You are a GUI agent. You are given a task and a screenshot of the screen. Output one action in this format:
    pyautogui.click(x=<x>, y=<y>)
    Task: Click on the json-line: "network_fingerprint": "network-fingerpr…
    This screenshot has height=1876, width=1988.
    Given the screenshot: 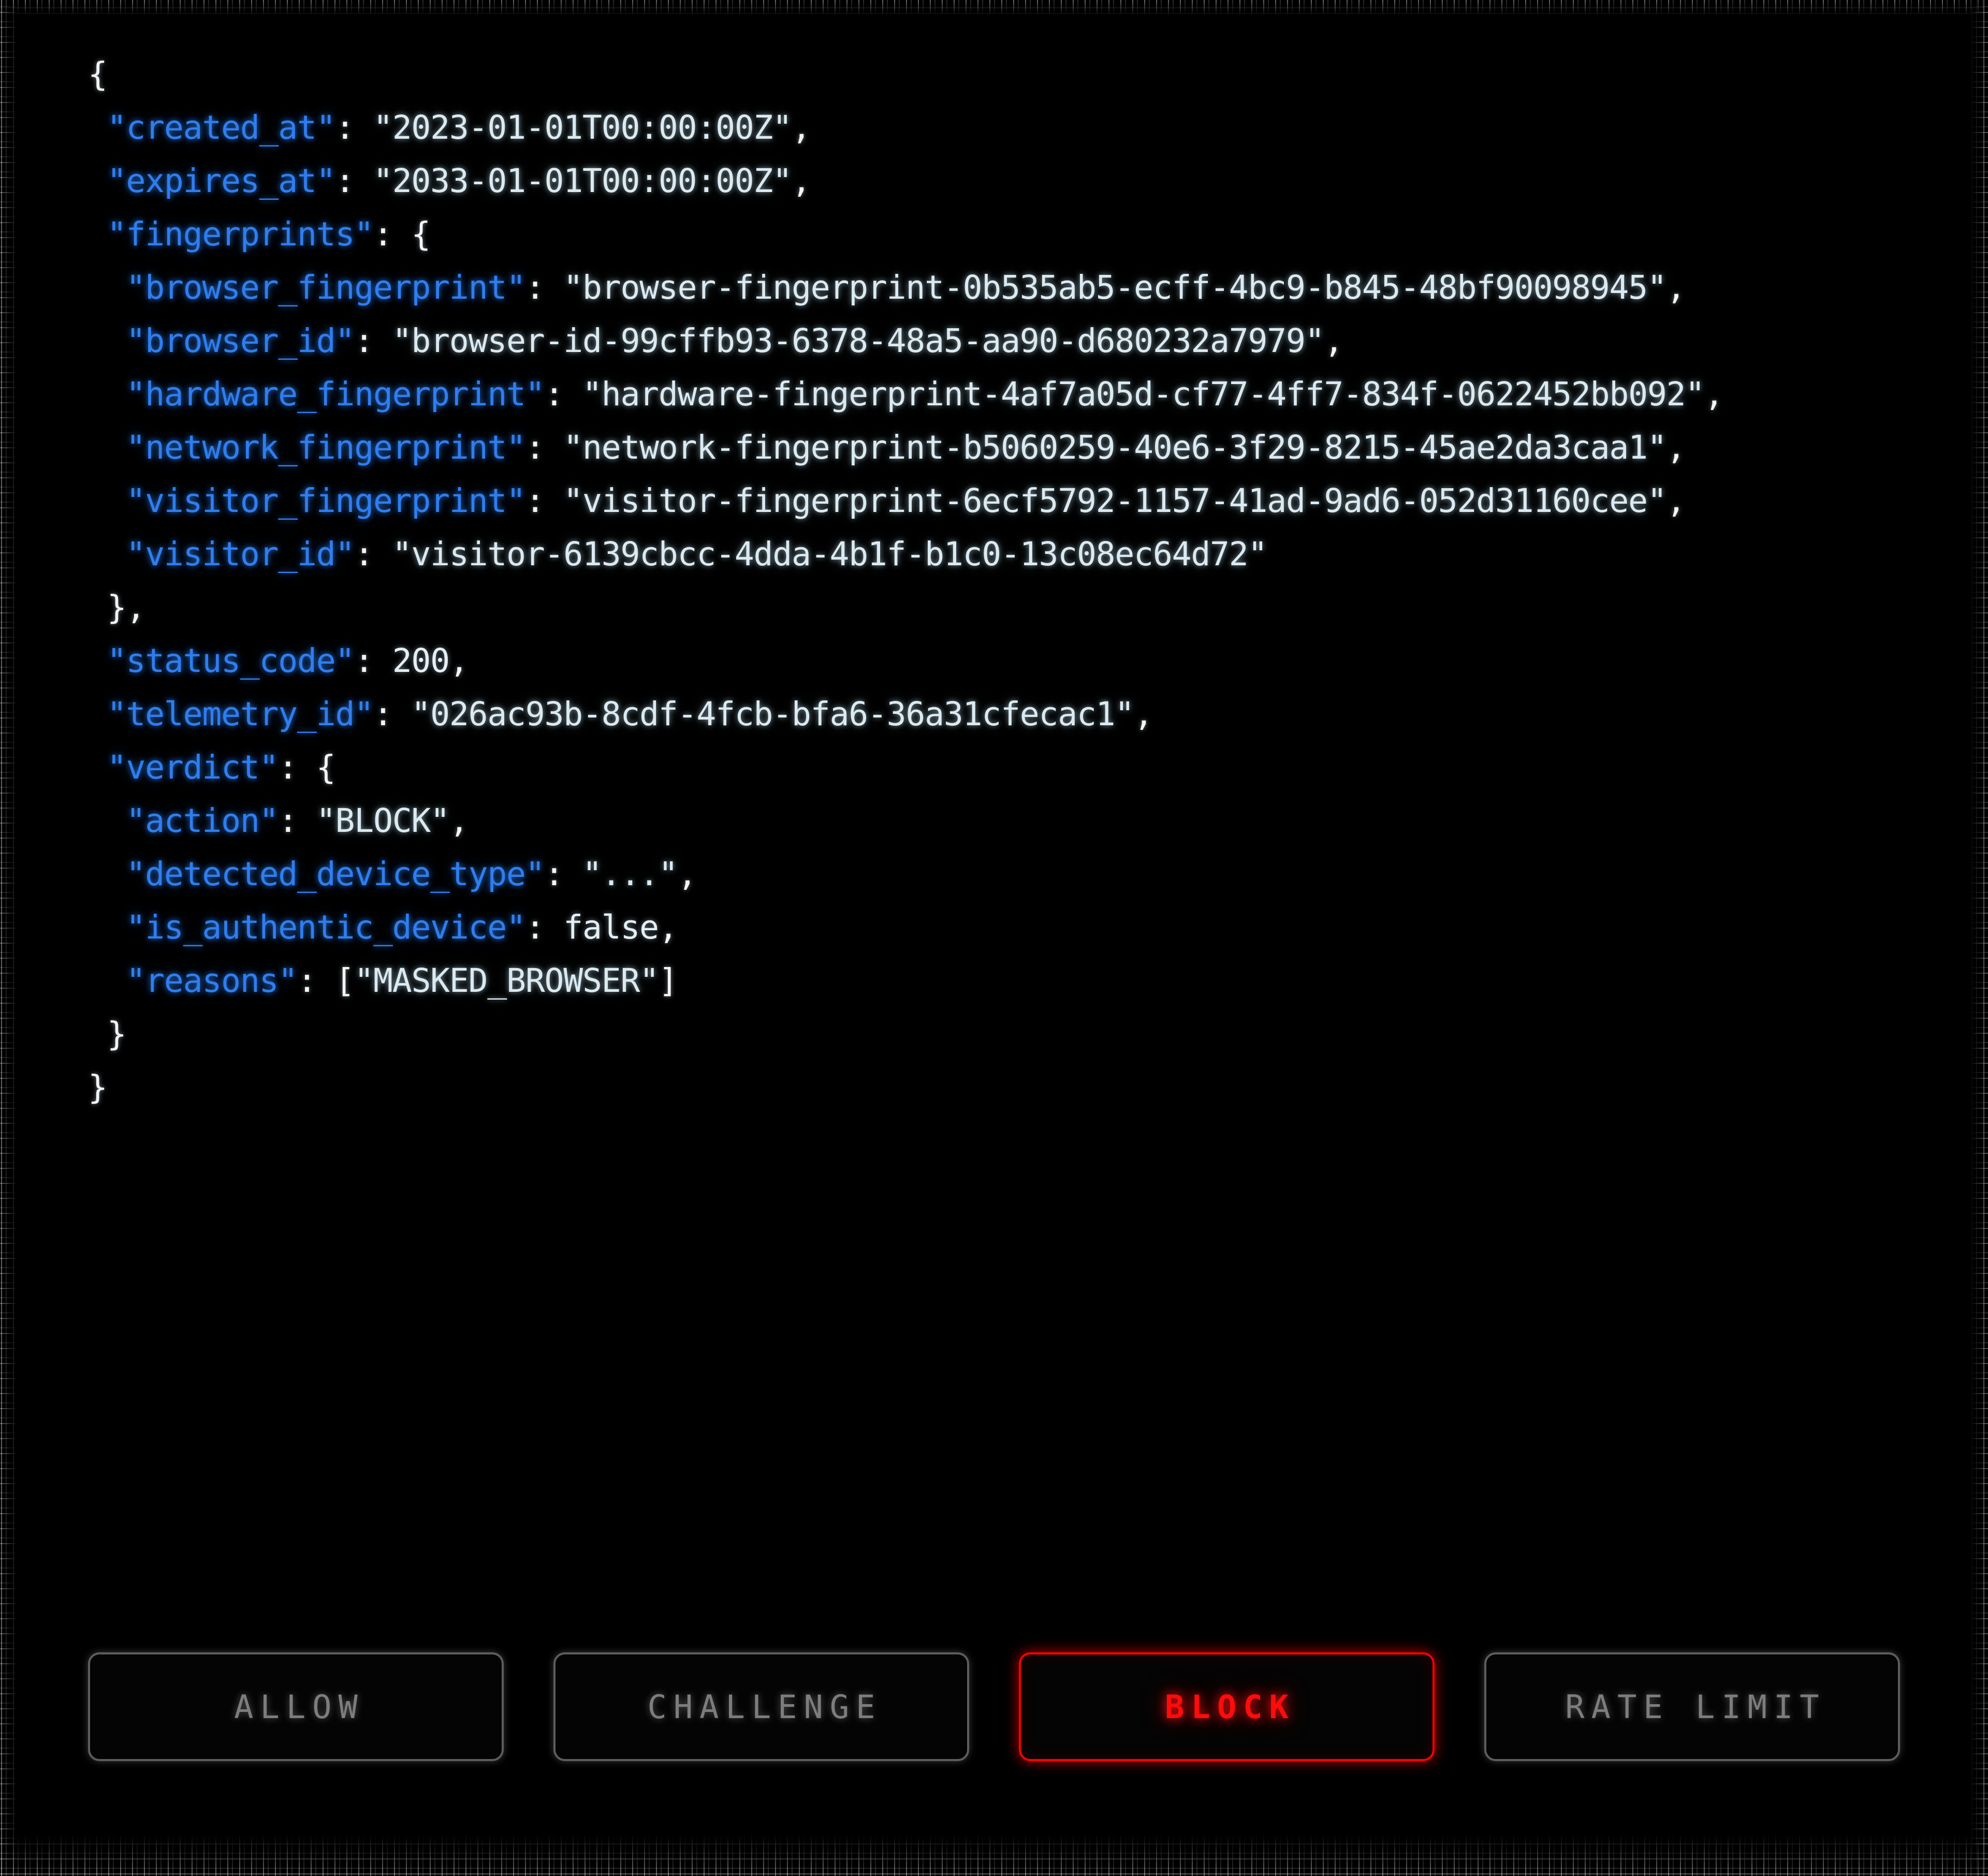 What is the action you would take?
    pyautogui.click(x=1009, y=447)
    